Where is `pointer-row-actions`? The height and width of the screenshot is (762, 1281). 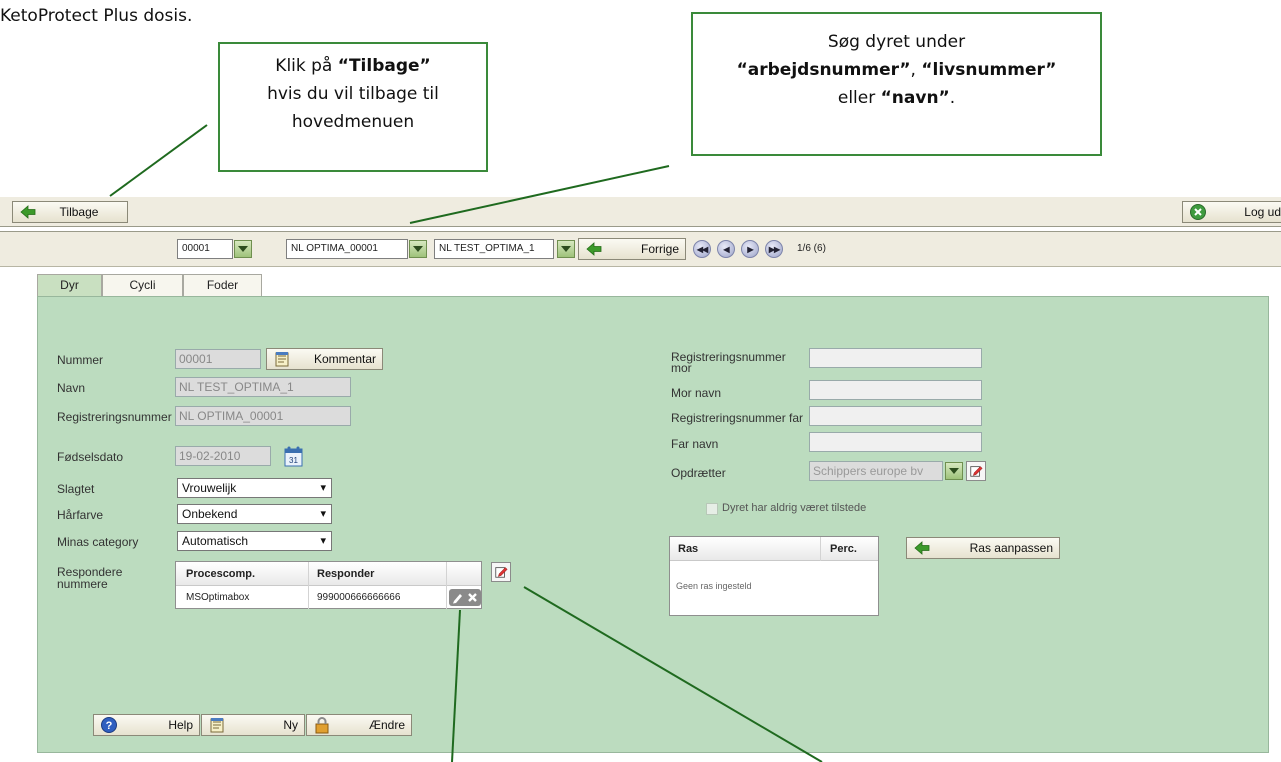 pointer-row-actions is located at coordinates (456, 685).